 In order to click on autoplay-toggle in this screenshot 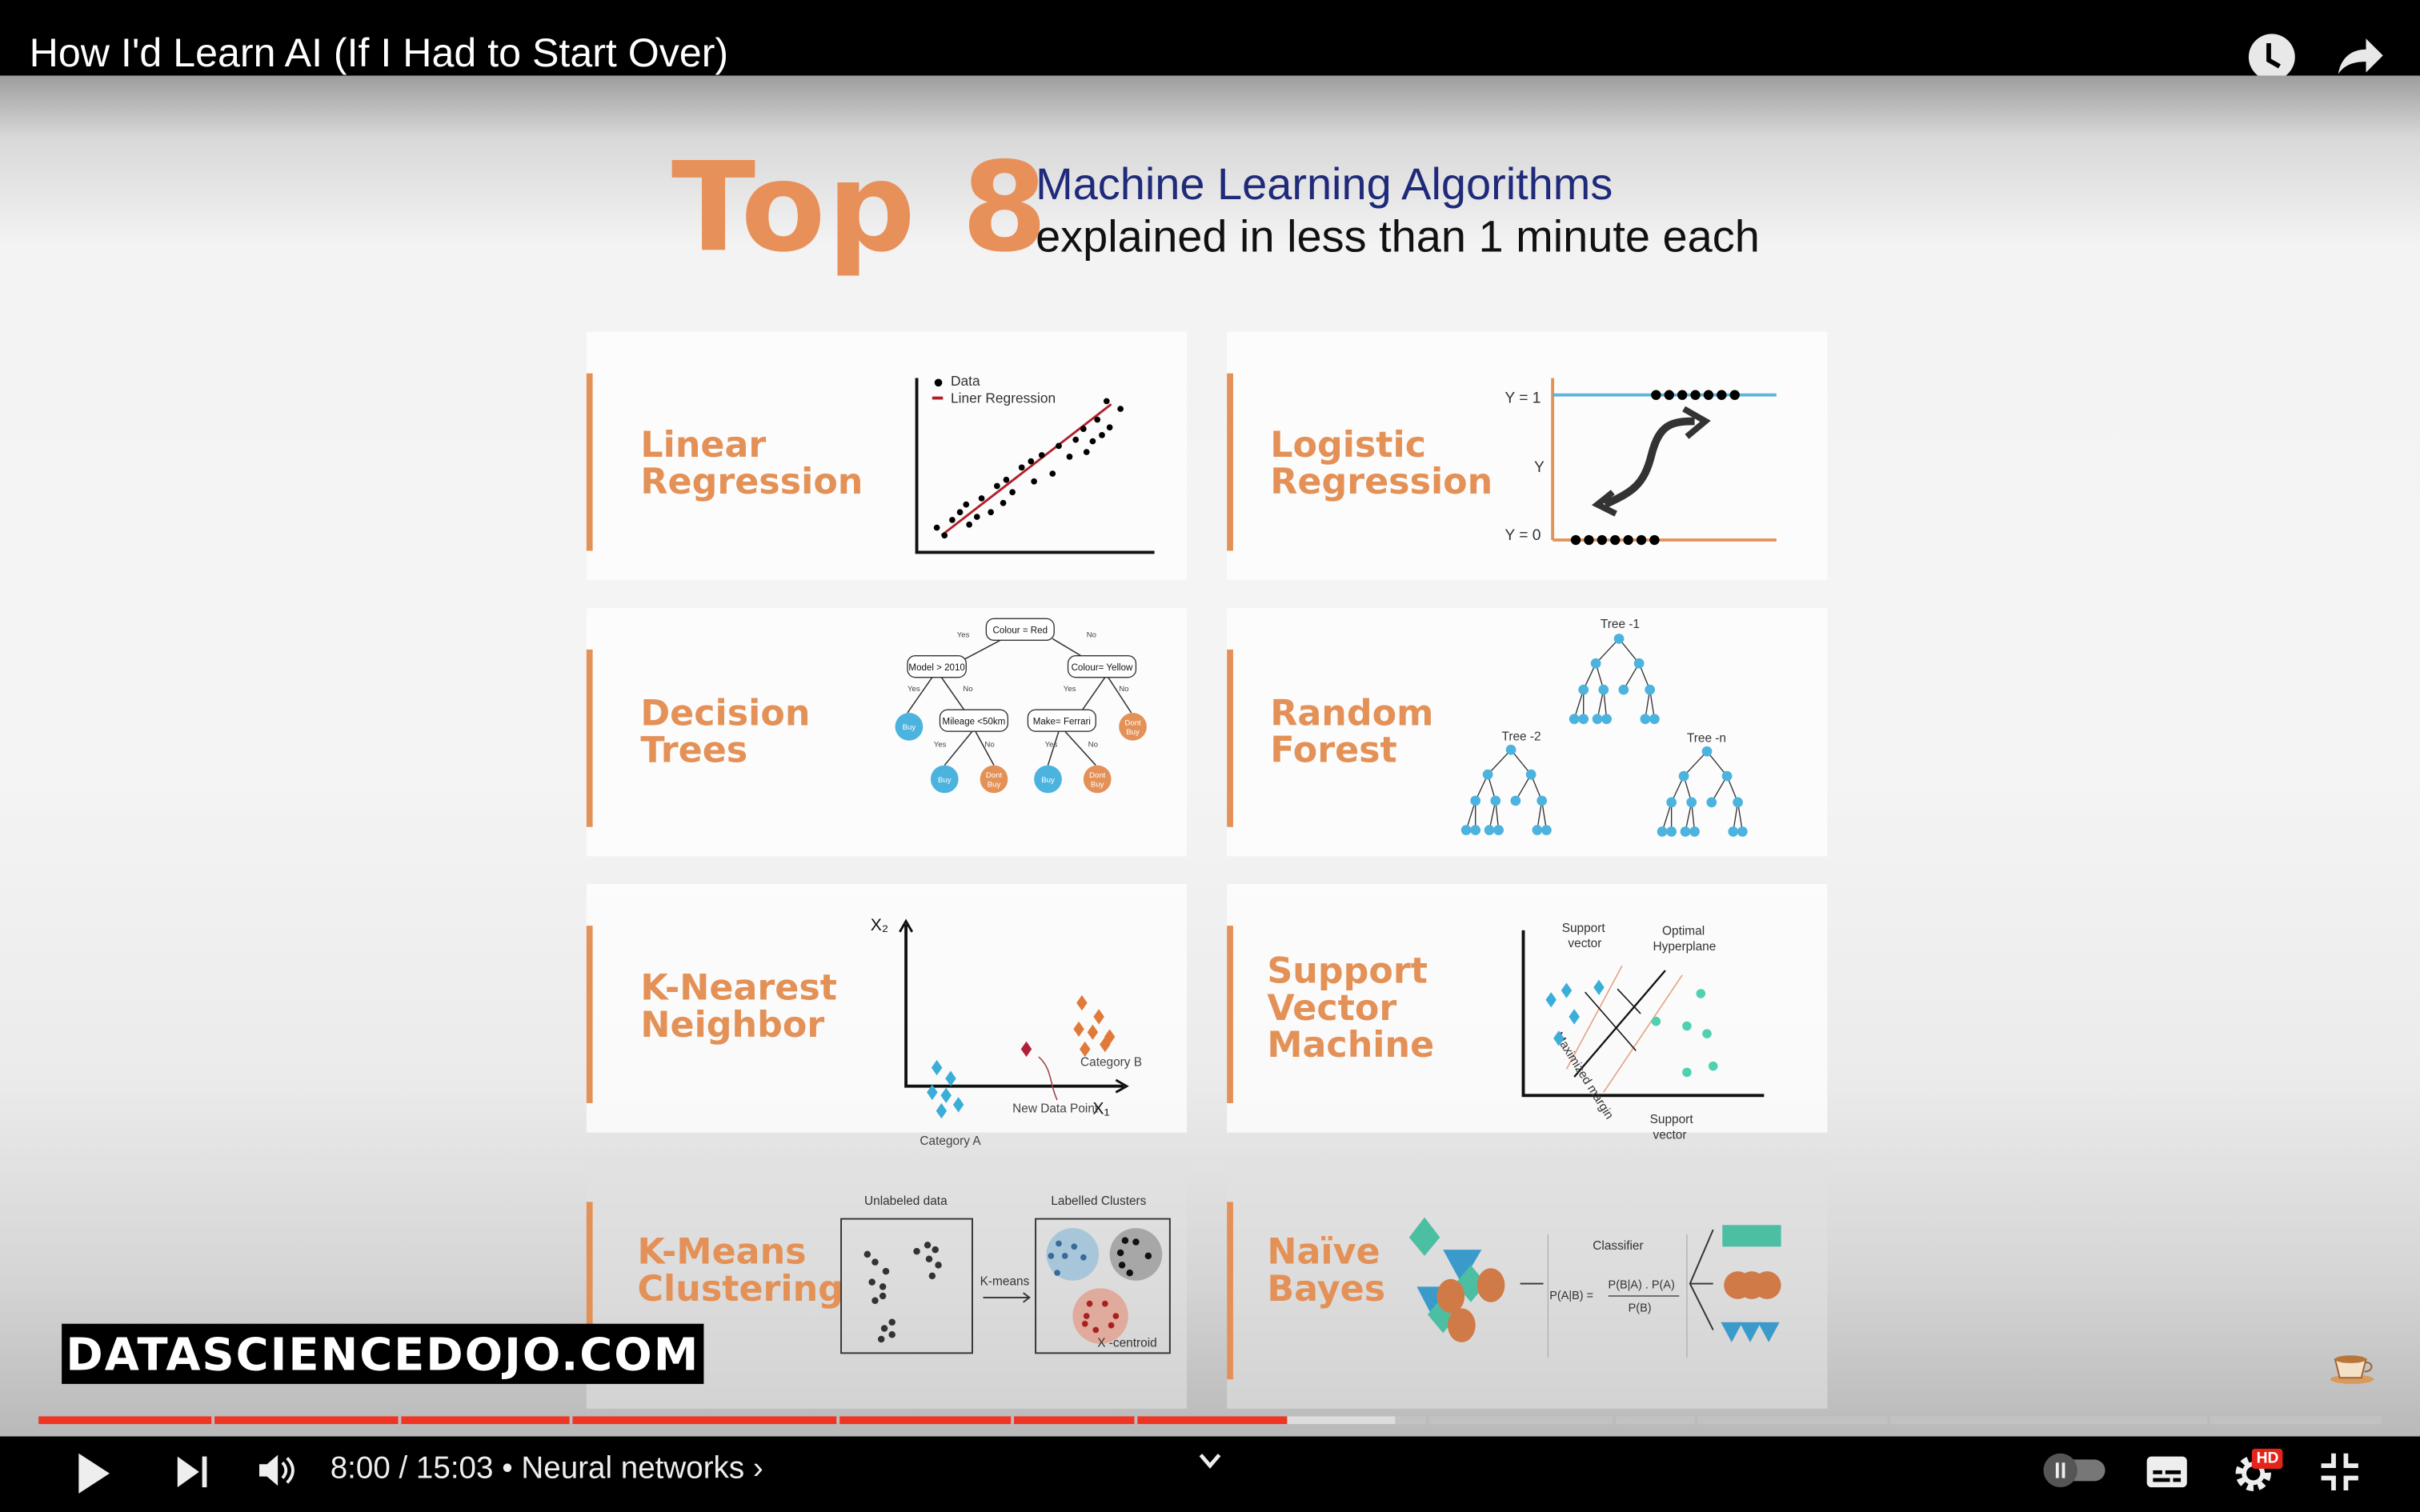, I will do `click(2075, 1470)`.